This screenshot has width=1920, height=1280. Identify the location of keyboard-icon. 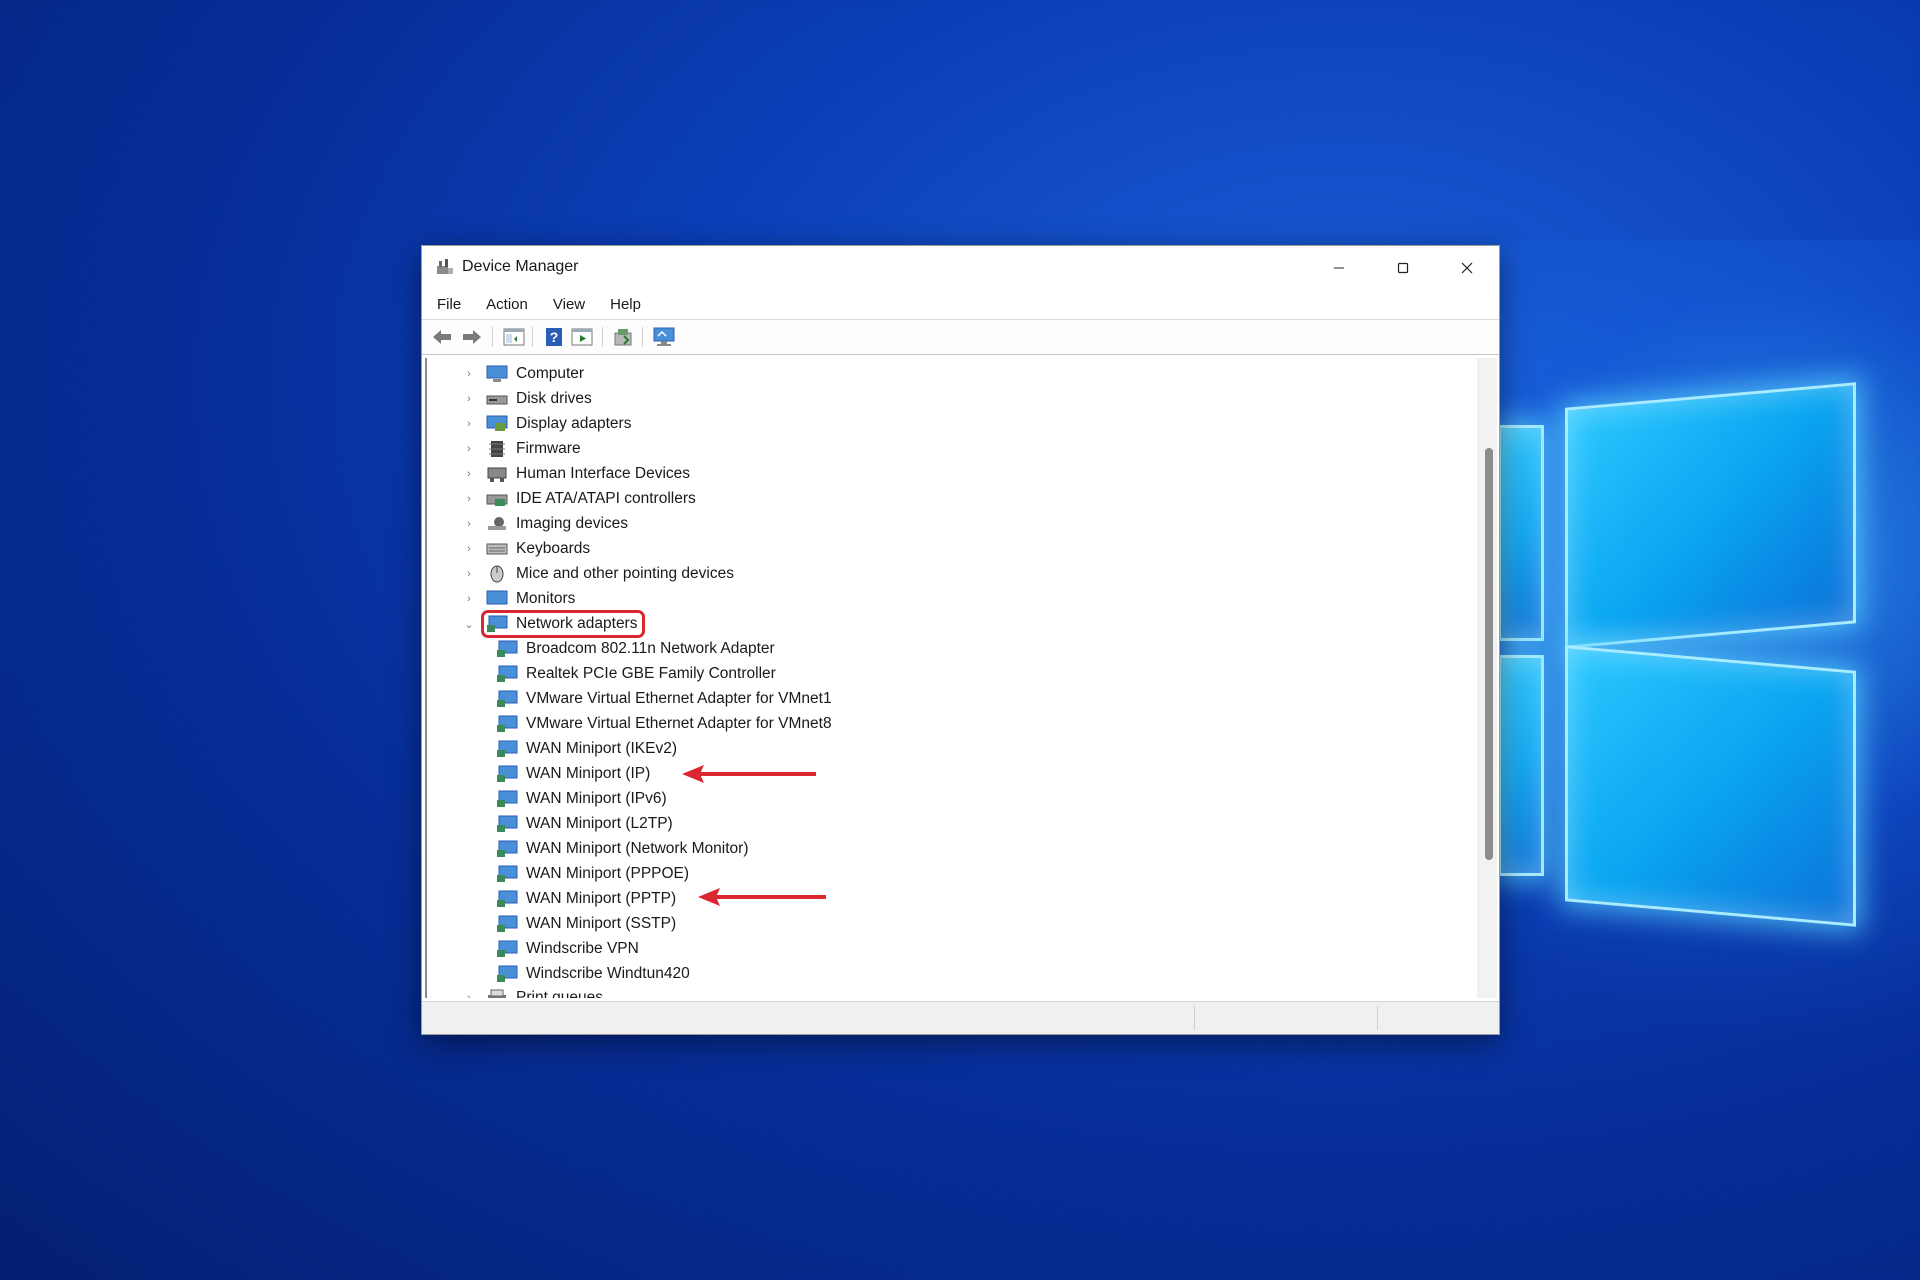
(497, 549).